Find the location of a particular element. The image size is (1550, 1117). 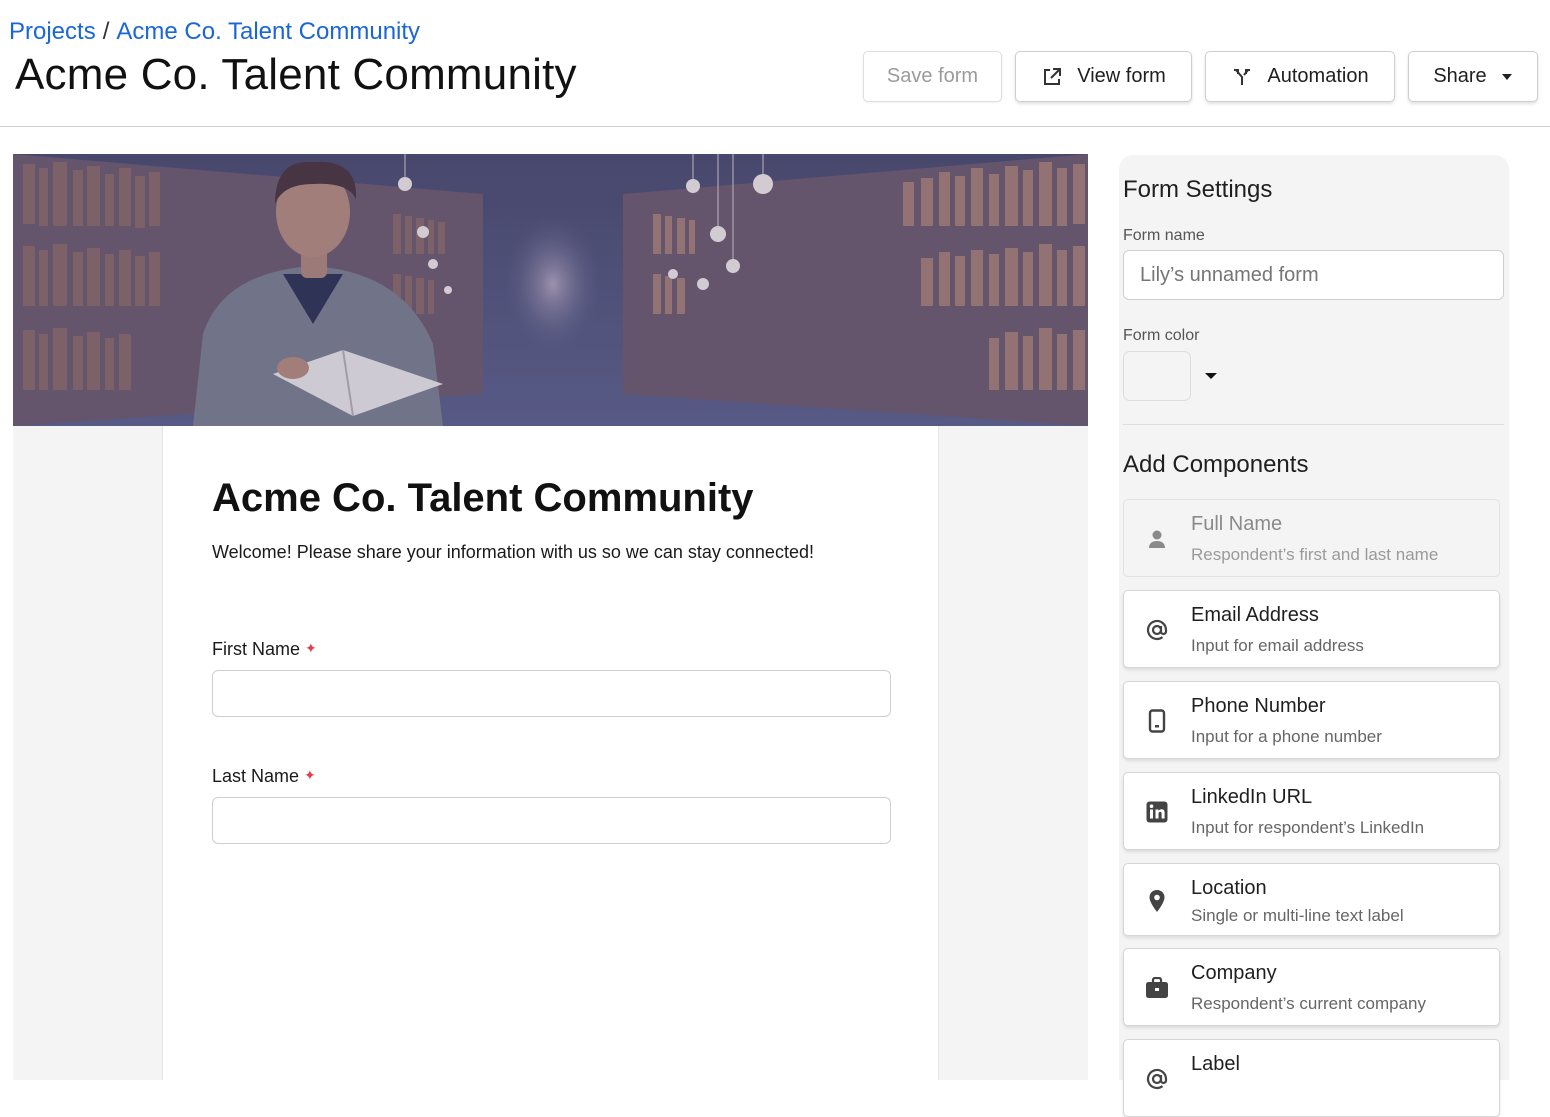

first-name-label: First Name ✦ is located at coordinates (264, 649).